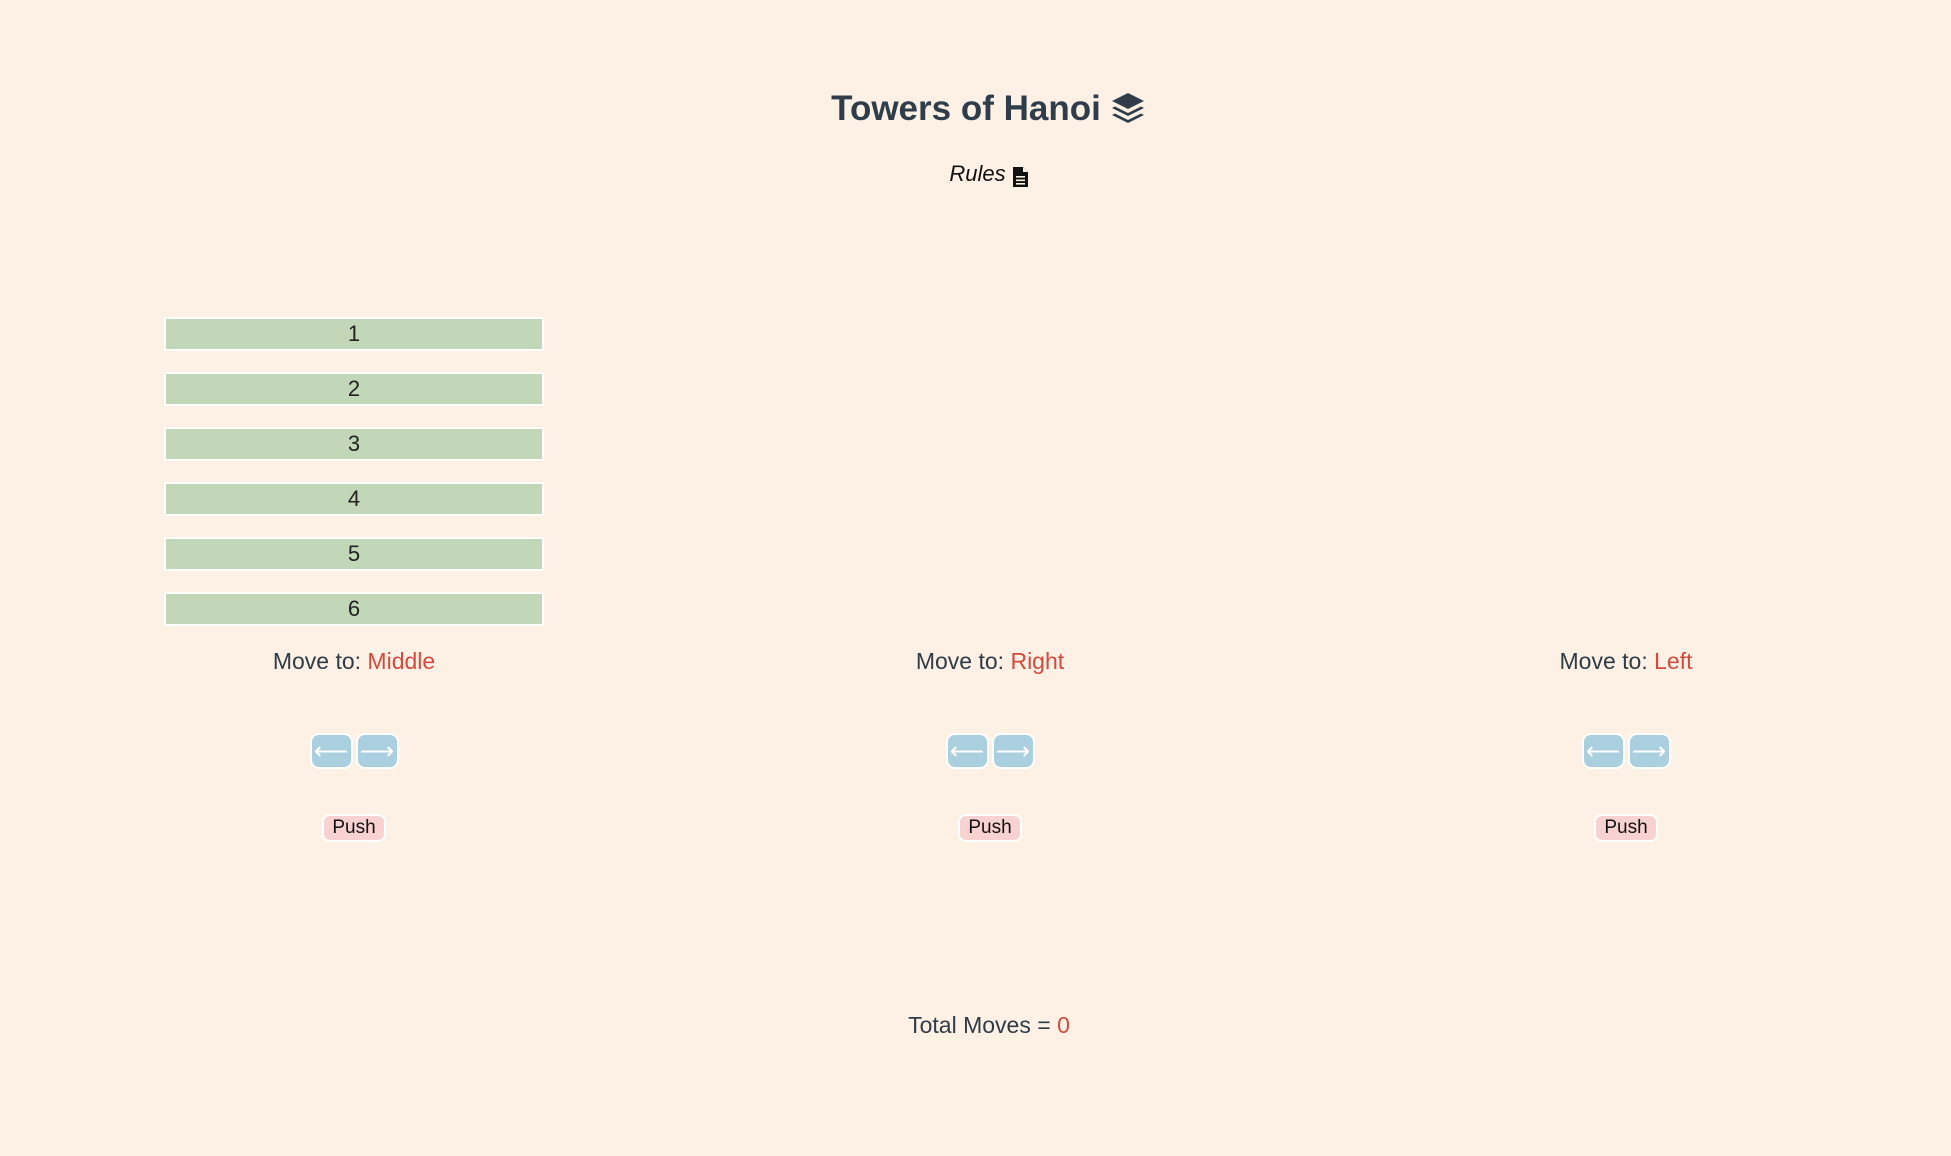  I want to click on document-icon, so click(1020, 175).